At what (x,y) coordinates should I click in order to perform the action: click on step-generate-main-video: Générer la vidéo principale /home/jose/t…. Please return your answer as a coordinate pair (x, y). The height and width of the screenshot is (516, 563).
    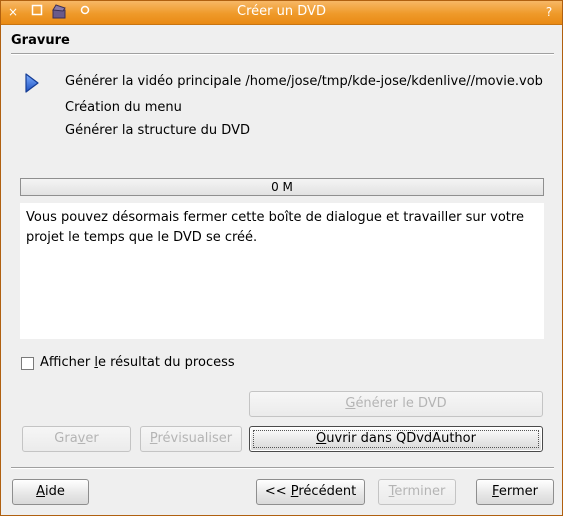
    Looking at the image, I should click on (304, 81).